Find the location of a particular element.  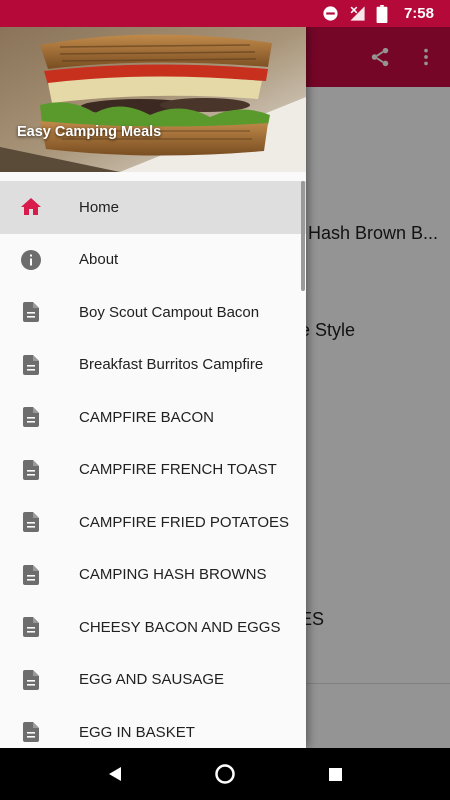

drawer-item-recipe: EGG IN BASKET is located at coordinates (153, 727).